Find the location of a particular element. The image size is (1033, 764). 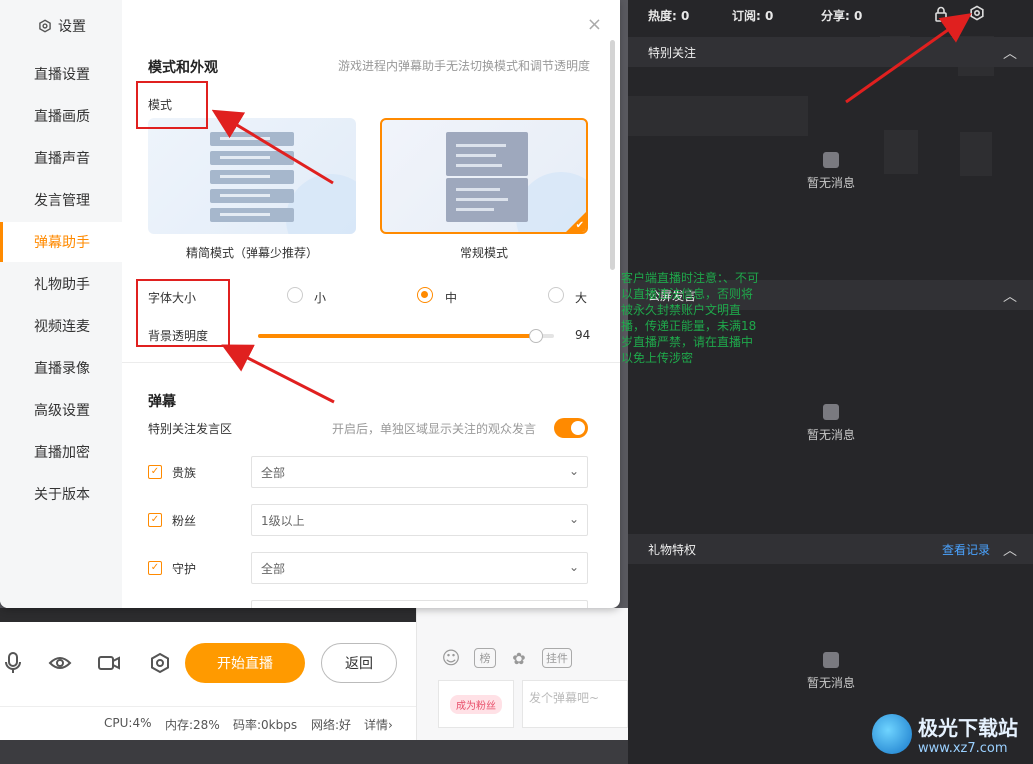

site-watermark: 极光下载站 www.xz7.com is located at coordinates (945, 734).